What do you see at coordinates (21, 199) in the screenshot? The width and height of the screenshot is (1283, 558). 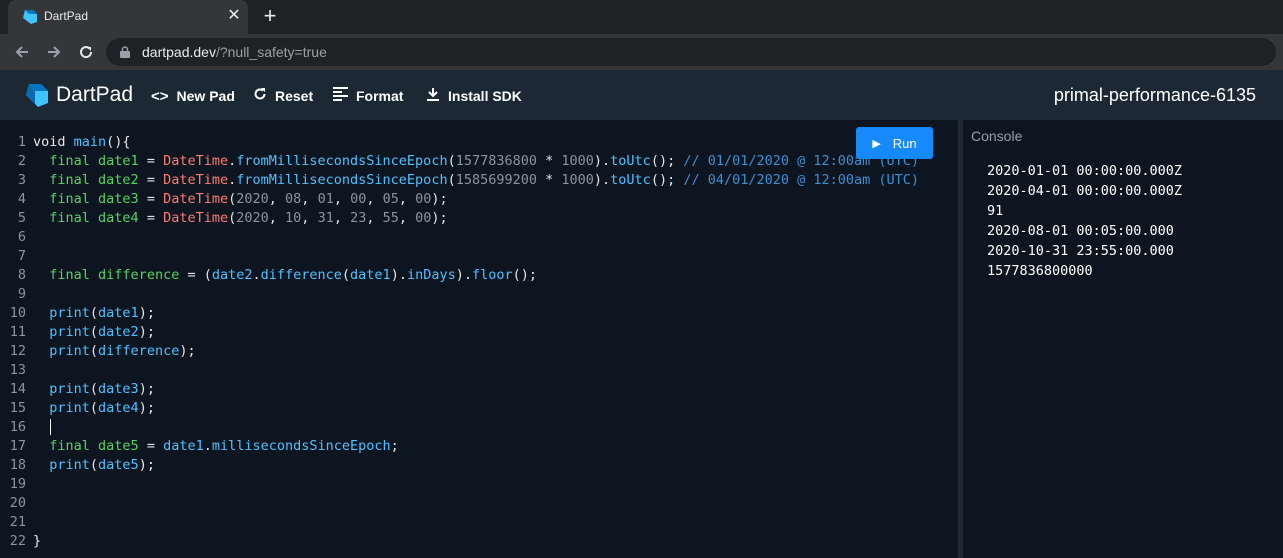 I see `line-number: 4` at bounding box center [21, 199].